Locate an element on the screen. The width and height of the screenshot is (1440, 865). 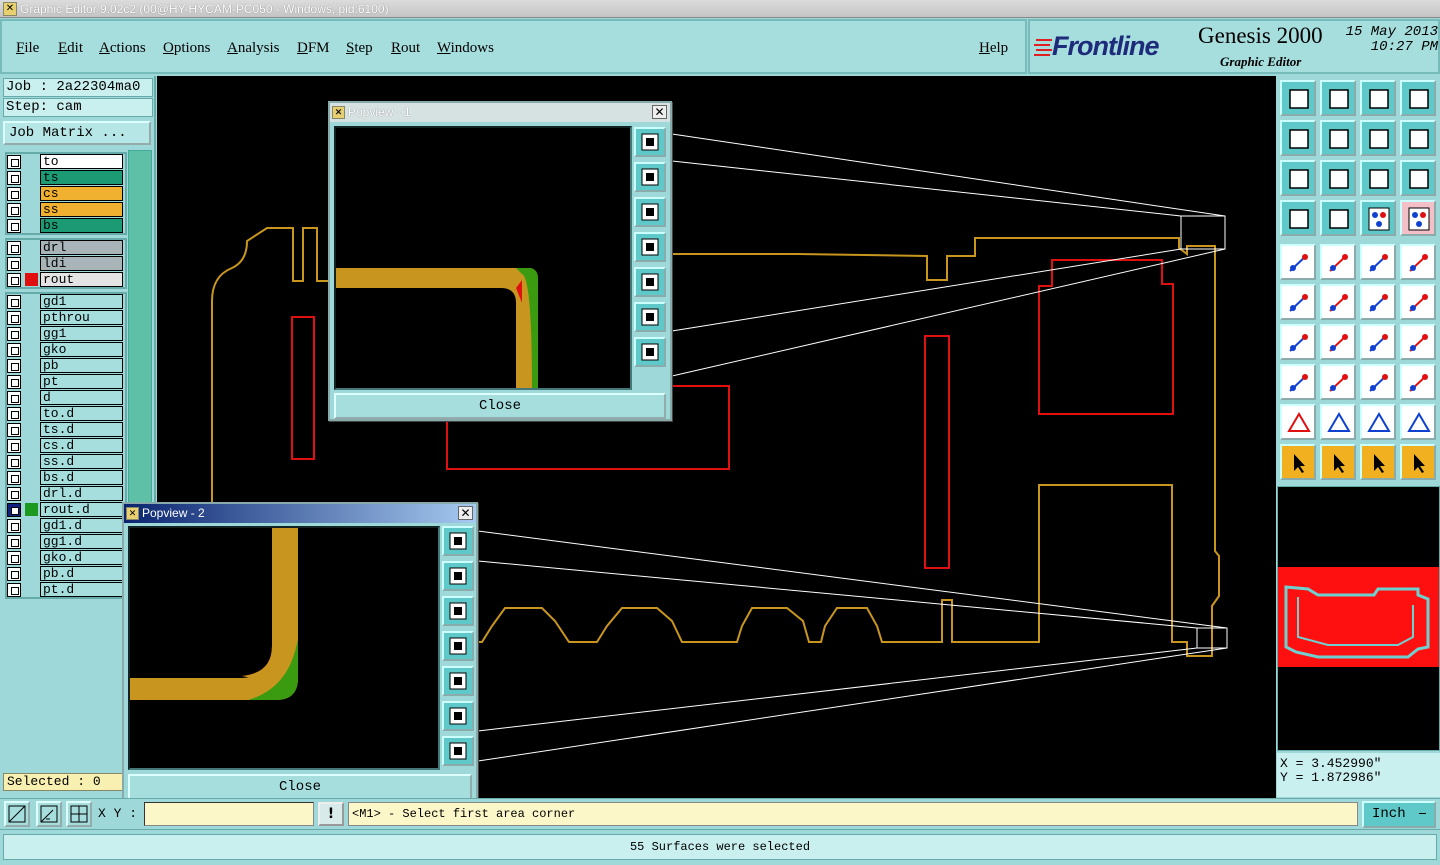
layer-row-bs: bs is located at coordinates (65, 225).